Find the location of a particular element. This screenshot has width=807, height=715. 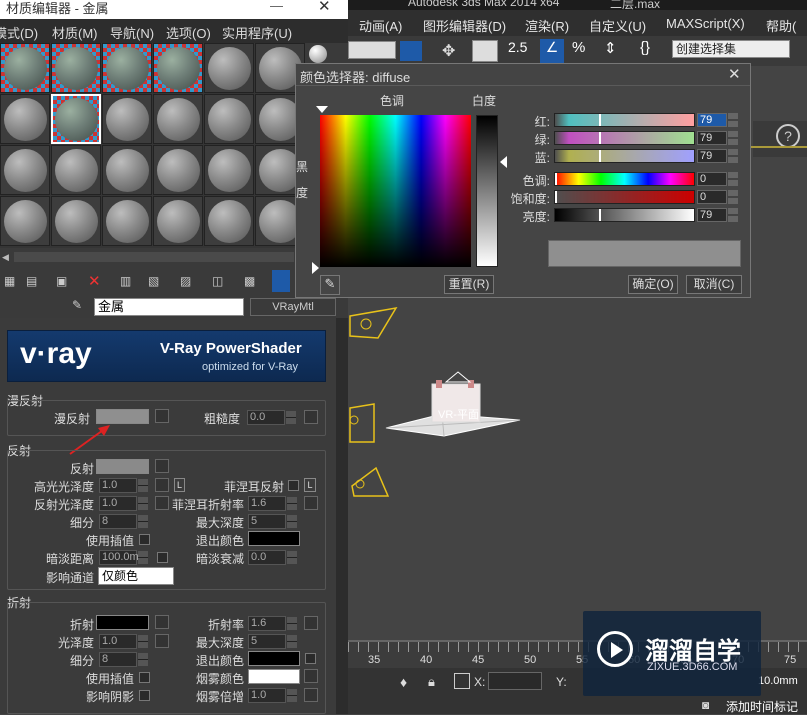

add-time-tag: 添加时间标记 is located at coordinates (762, 706).